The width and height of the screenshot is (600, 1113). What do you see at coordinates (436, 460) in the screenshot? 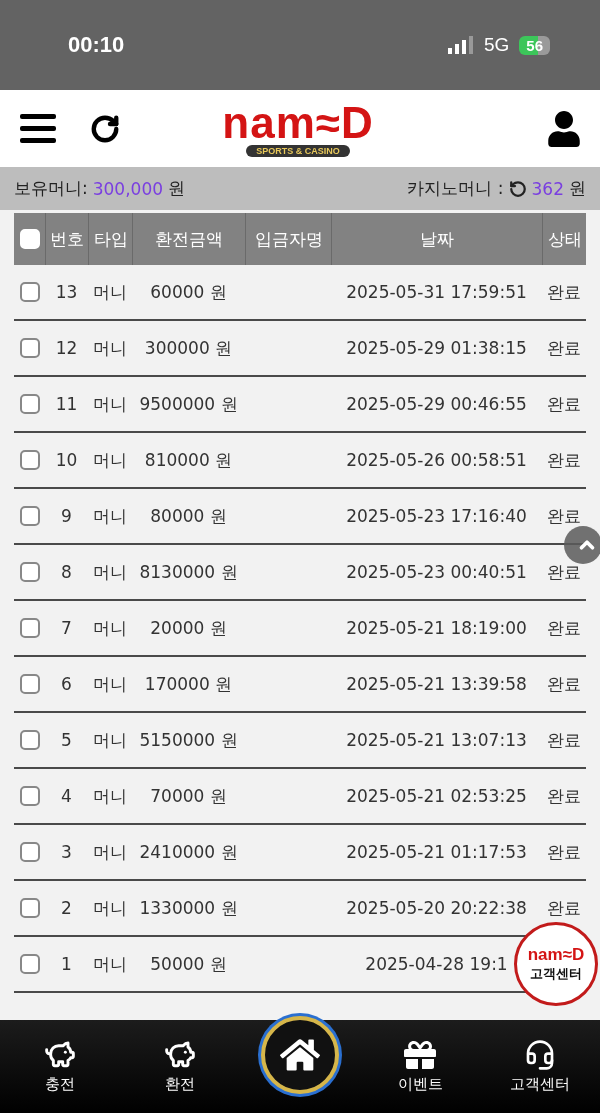
I see `table-cell-text: 2025-05-26 00:58:51` at bounding box center [436, 460].